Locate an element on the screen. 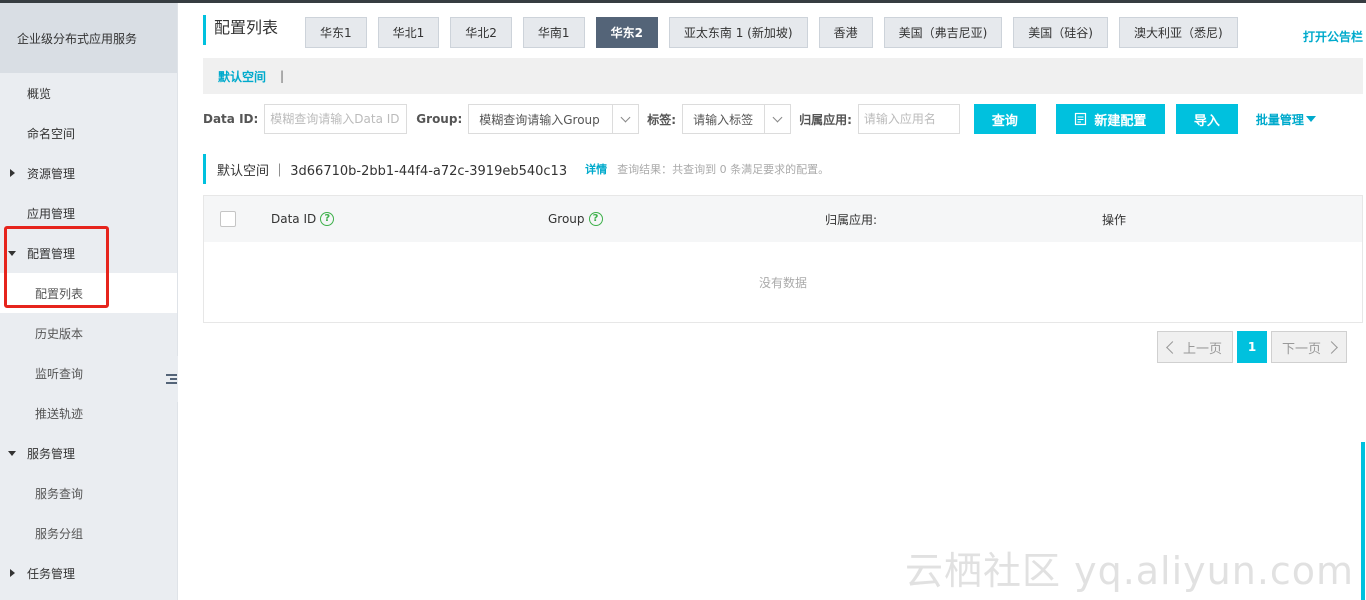  sidebar-item-label: 概览 is located at coordinates (39, 93).